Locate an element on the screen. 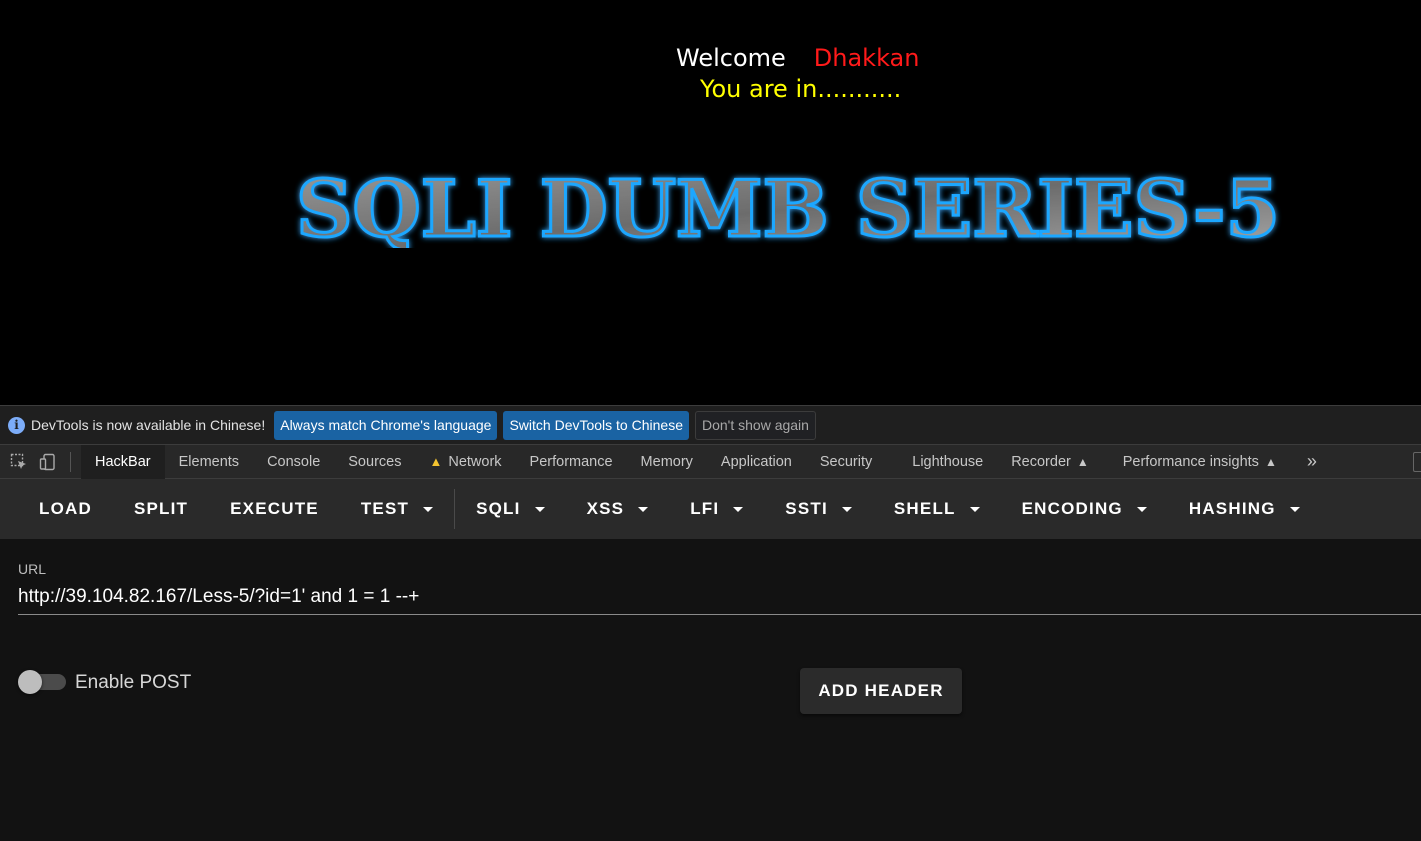 The image size is (1421, 841). encoding-label: ENCODING is located at coordinates (1072, 508).